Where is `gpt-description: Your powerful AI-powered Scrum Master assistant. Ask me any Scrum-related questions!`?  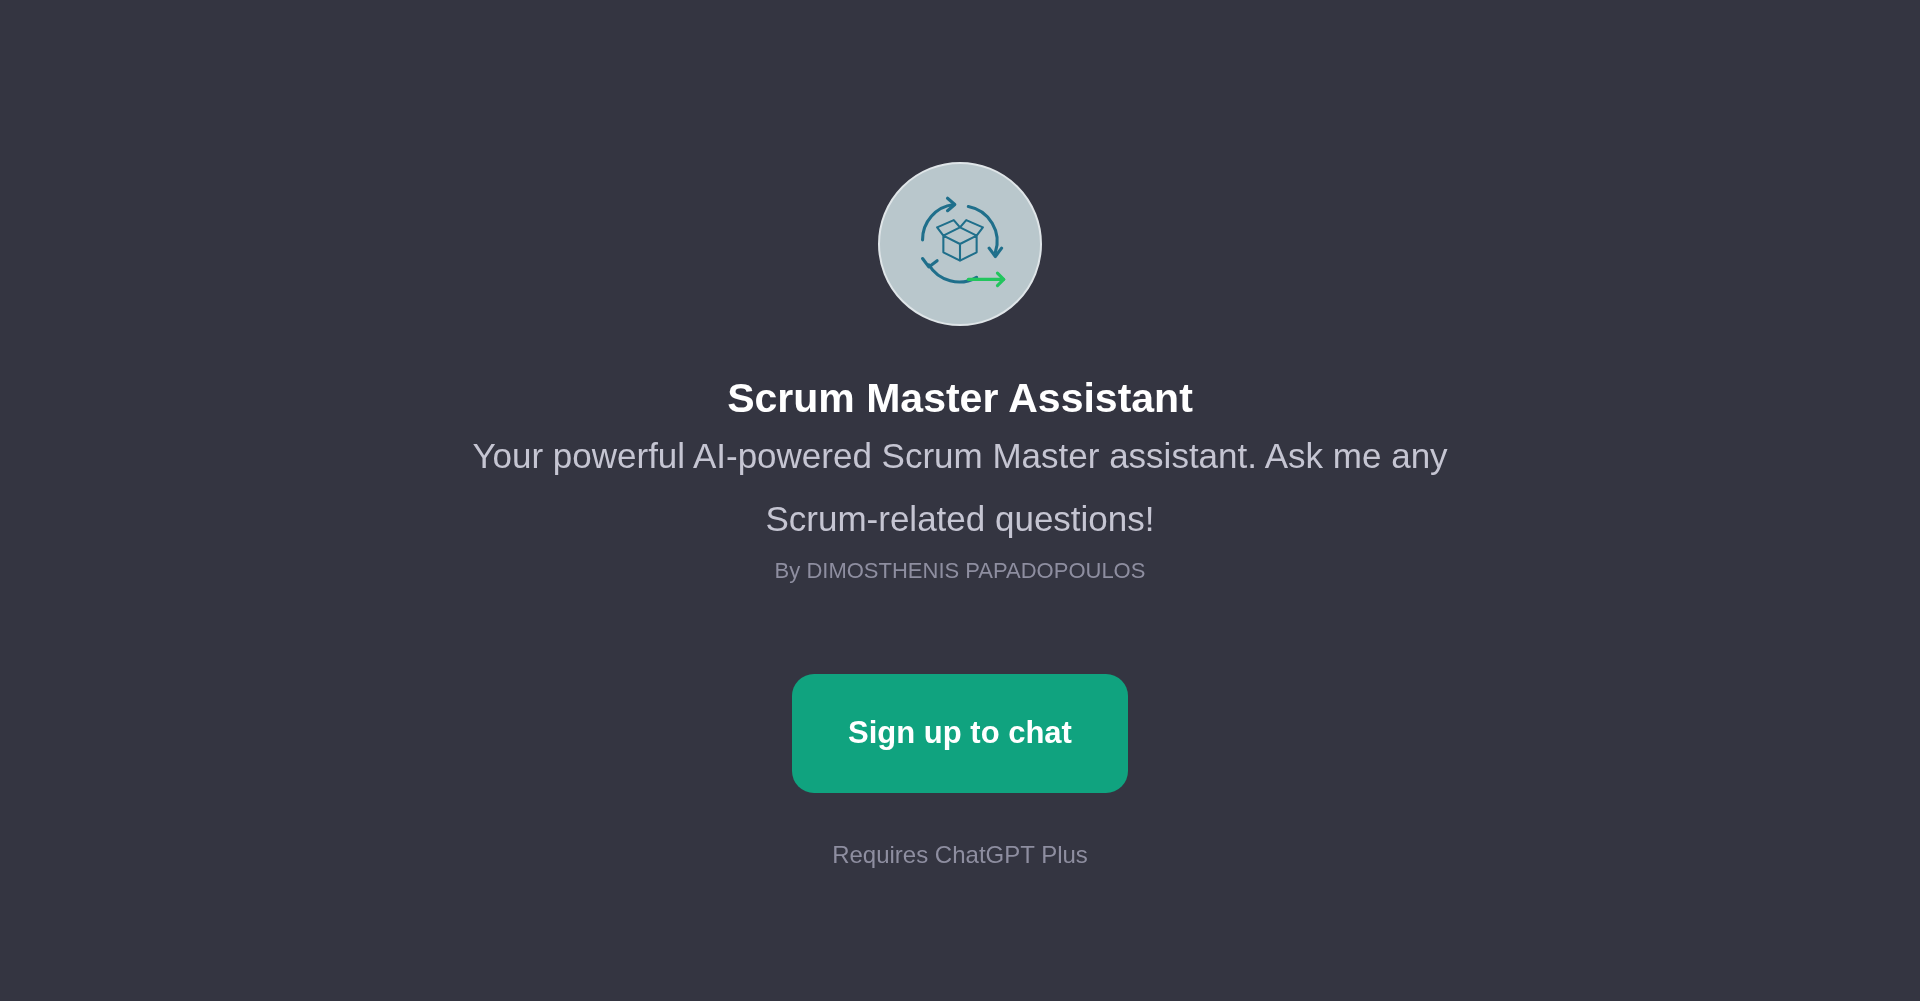
gpt-description: Your powerful AI-powered Scrum Master assistant. Ask me any Scrum-related questions! is located at coordinates (960, 487).